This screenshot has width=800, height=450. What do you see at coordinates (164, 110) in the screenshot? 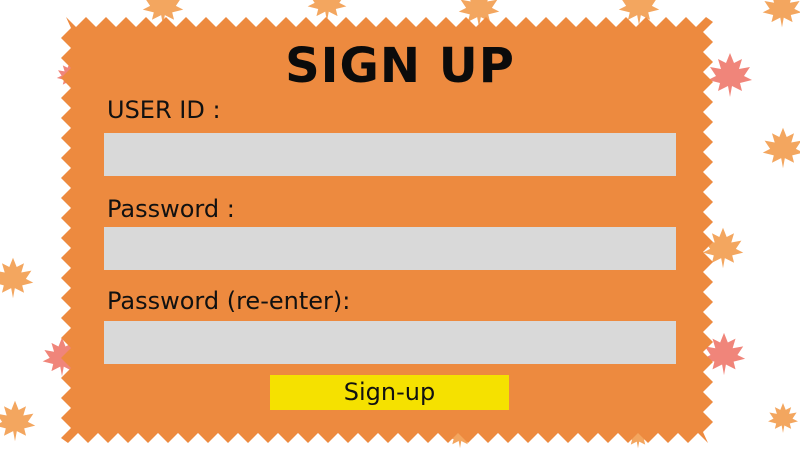
I see `user-id-label: USER ID :` at bounding box center [164, 110].